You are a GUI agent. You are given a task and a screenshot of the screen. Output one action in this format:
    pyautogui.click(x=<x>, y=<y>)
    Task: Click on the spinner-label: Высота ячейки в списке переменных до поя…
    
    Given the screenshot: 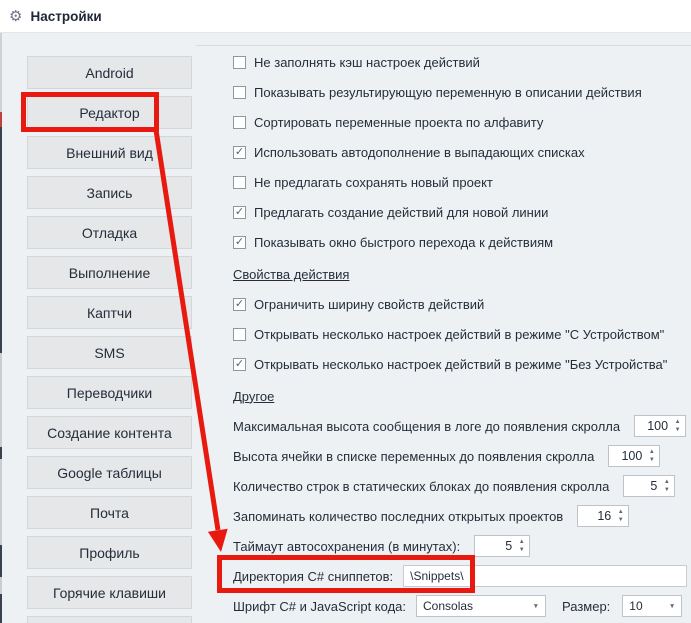 What is the action you would take?
    pyautogui.click(x=414, y=456)
    